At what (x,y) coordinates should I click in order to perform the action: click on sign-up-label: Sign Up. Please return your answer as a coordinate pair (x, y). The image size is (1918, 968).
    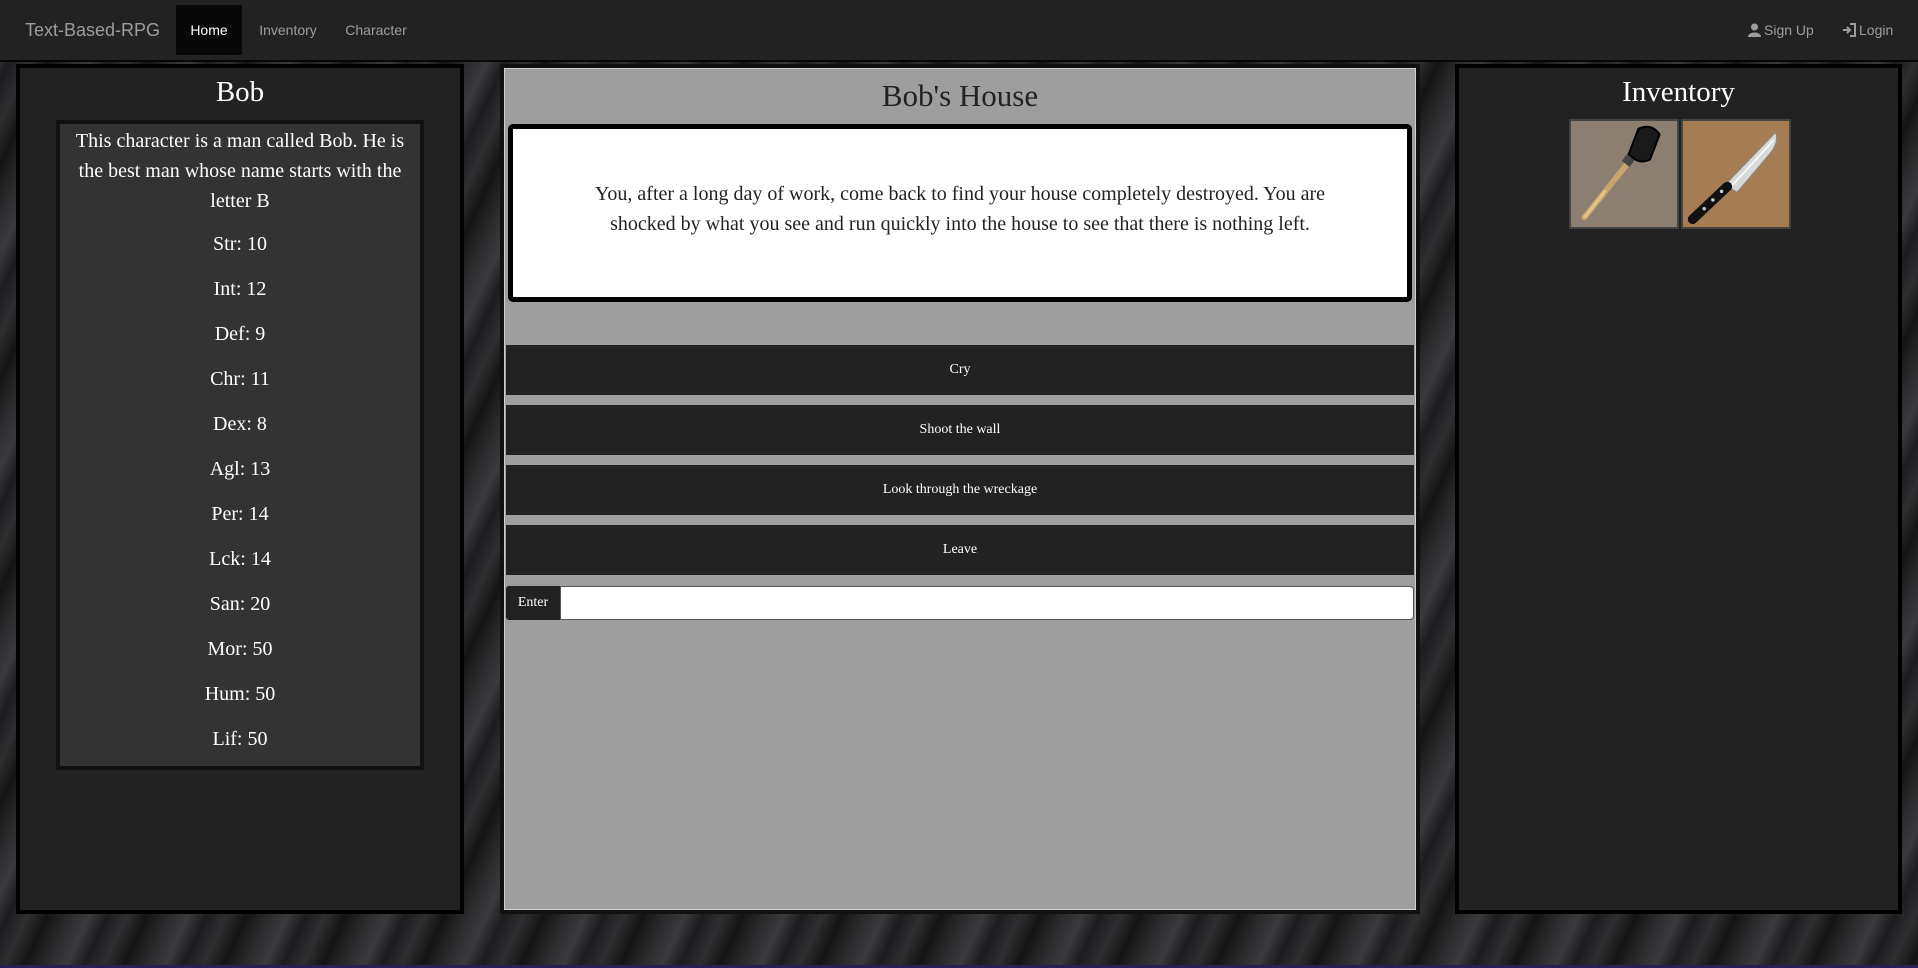
    Looking at the image, I should click on (1789, 30).